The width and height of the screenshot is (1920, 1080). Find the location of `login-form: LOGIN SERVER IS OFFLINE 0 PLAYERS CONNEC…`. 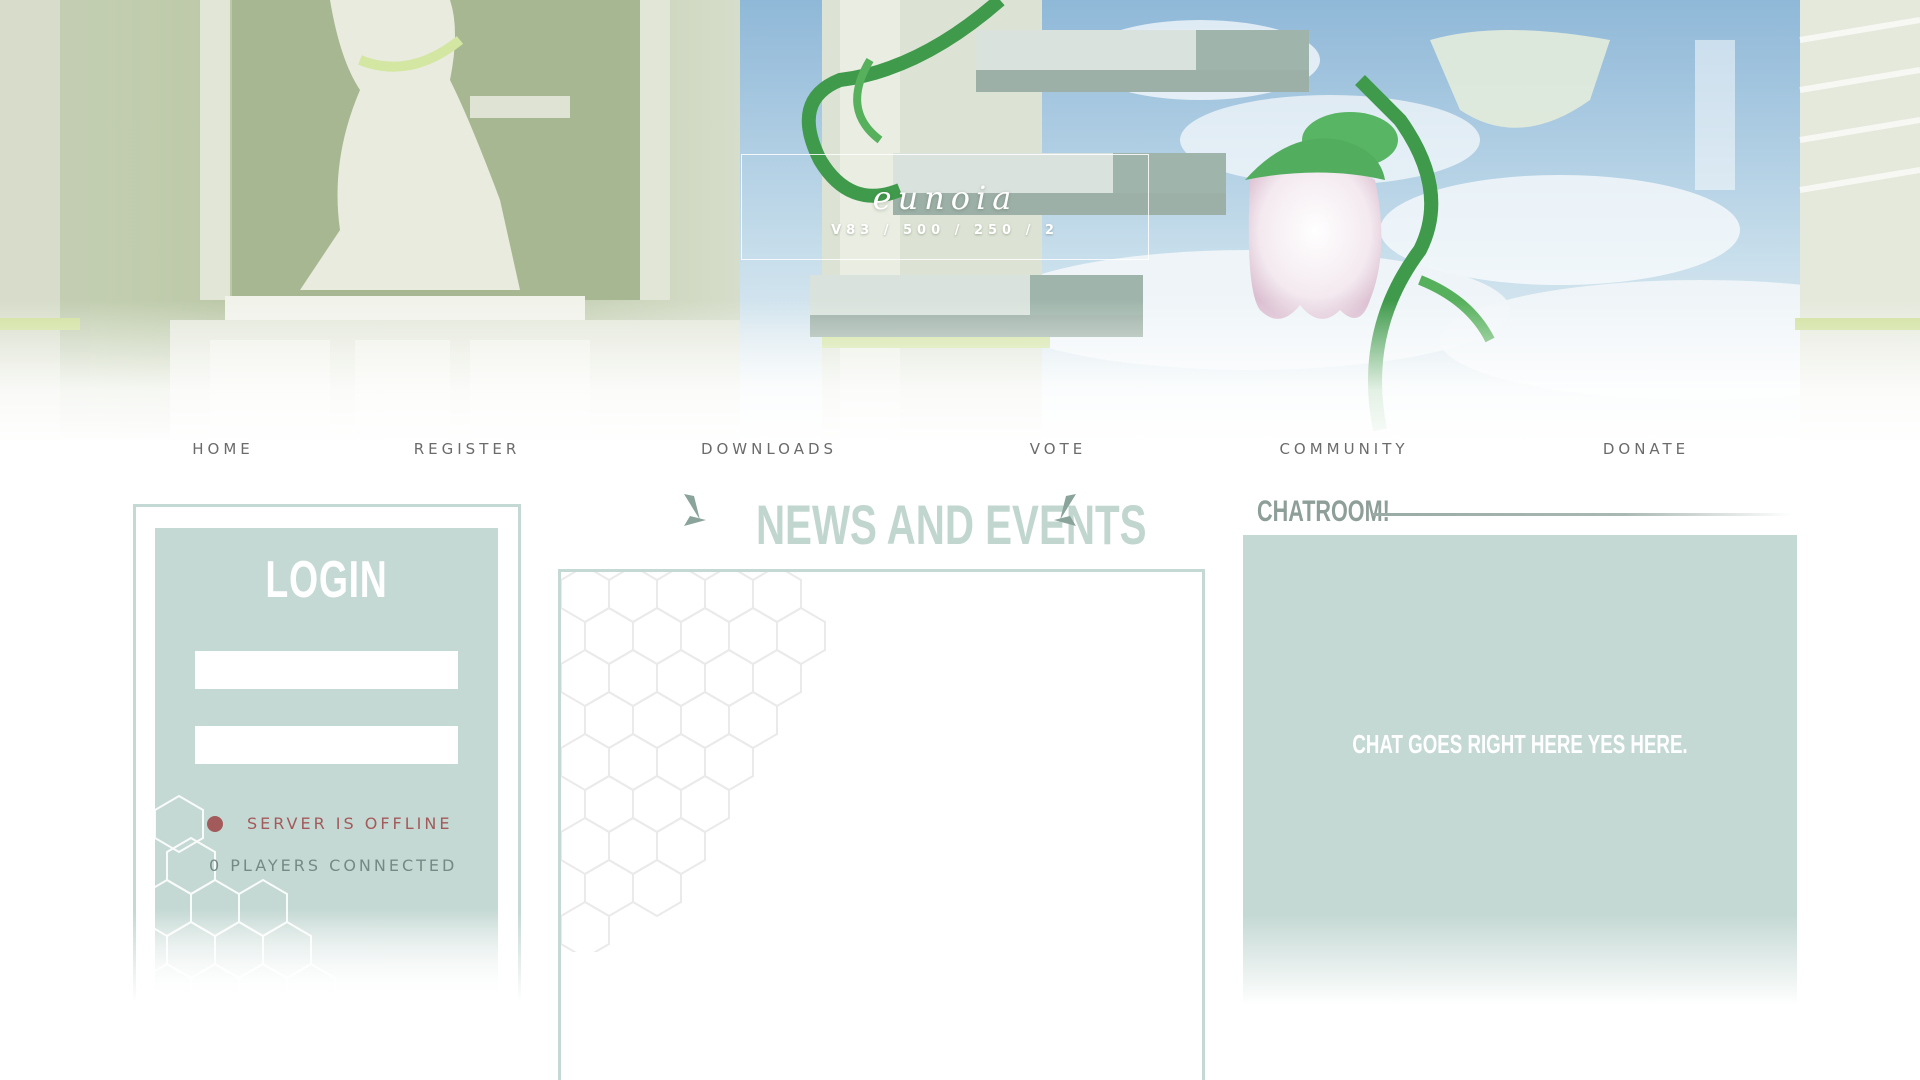

login-form: LOGIN SERVER IS OFFLINE 0 PLAYERS CONNEC… is located at coordinates (326, 763).